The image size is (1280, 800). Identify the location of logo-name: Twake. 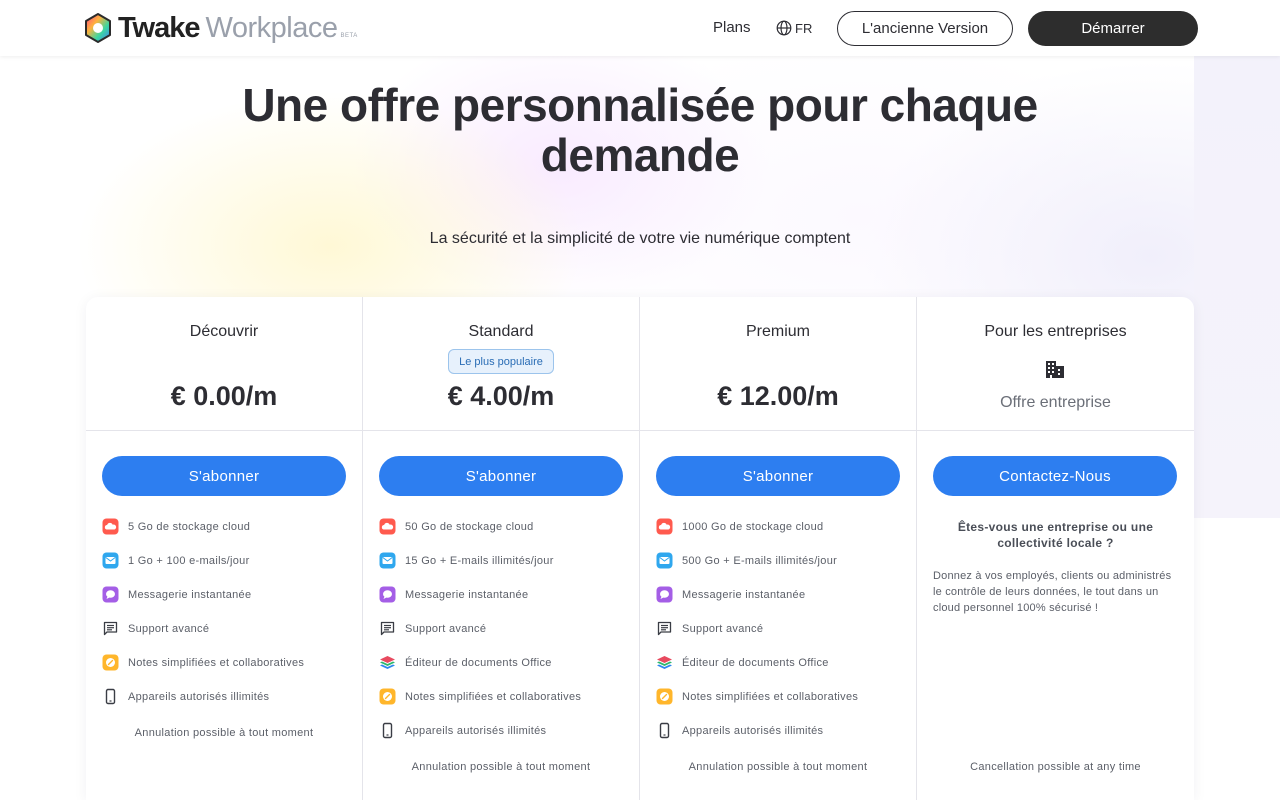
(159, 27).